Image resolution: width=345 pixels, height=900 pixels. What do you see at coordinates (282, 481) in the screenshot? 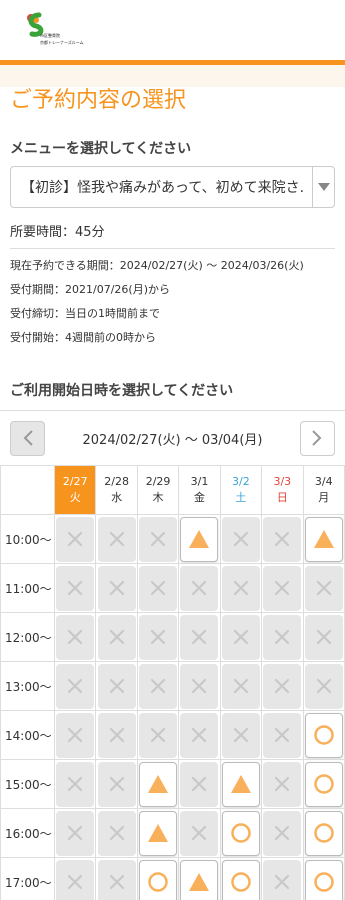
I see `day-date: 3/3` at bounding box center [282, 481].